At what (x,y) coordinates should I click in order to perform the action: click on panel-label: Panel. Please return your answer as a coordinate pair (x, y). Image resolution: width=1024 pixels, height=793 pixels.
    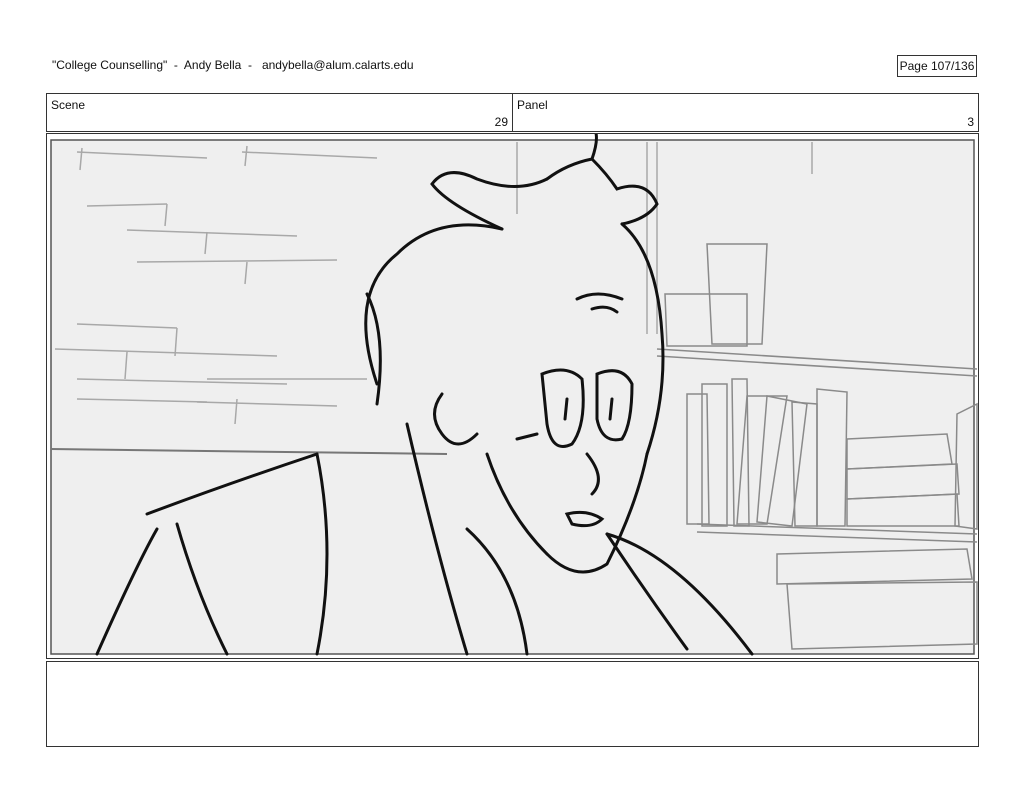
    Looking at the image, I should click on (532, 105).